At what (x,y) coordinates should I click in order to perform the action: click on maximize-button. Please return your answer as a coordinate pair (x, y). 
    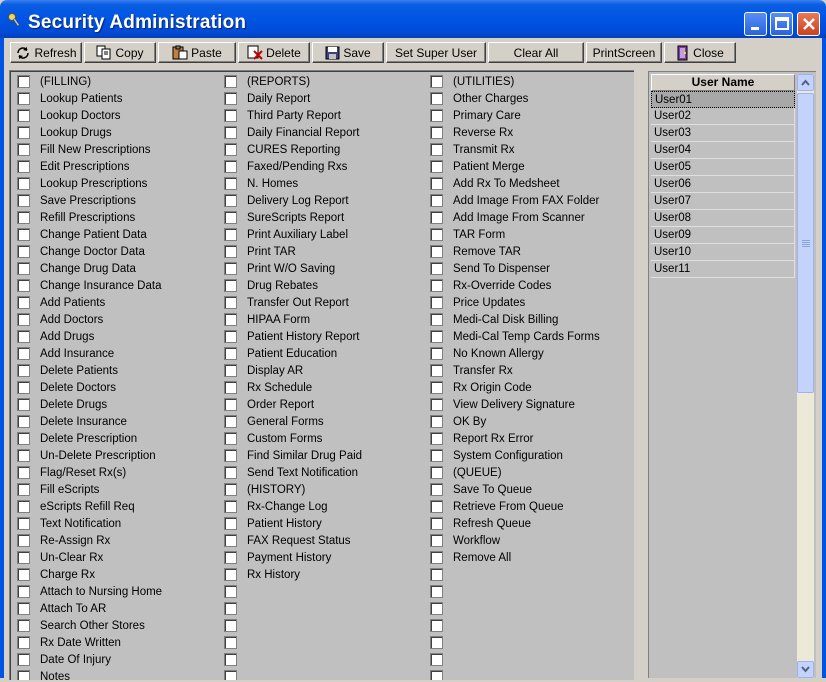
    Looking at the image, I should click on (781, 24).